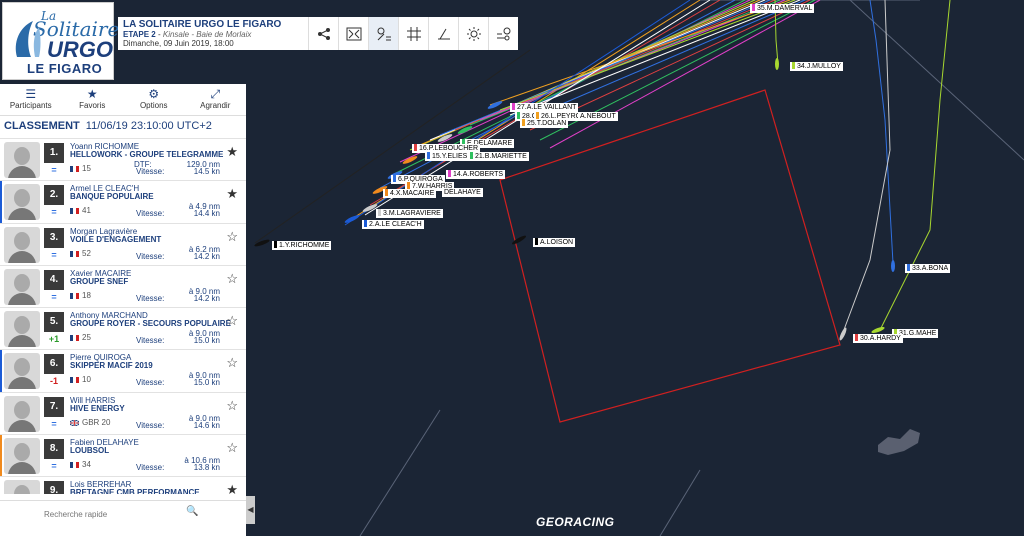 The image size is (1024, 536). I want to click on collapse-sidebar-button: ◀, so click(250, 510).